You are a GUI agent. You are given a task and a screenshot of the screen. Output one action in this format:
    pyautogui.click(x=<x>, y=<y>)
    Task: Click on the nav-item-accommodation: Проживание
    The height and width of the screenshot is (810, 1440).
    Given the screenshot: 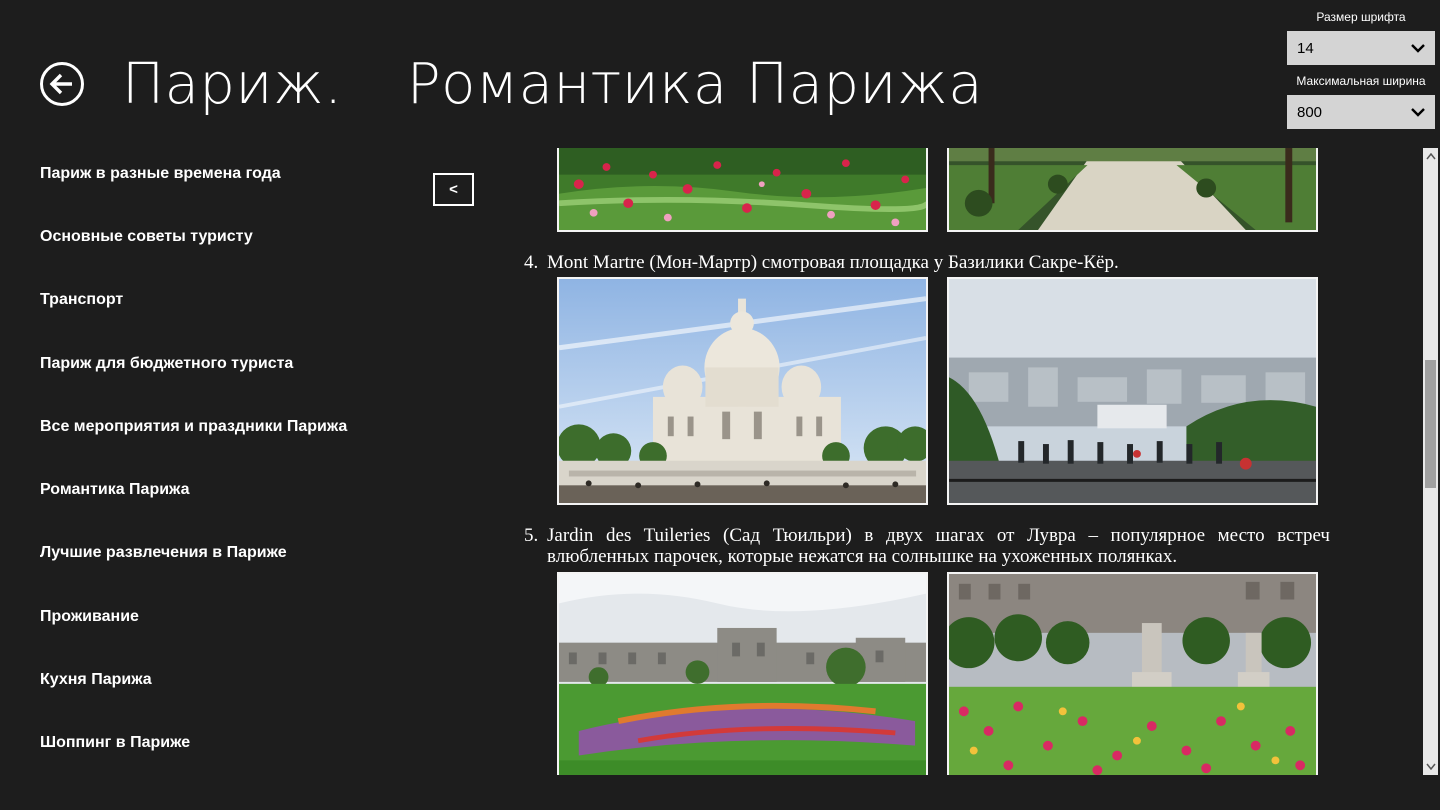 What is the action you would take?
    pyautogui.click(x=230, y=616)
    